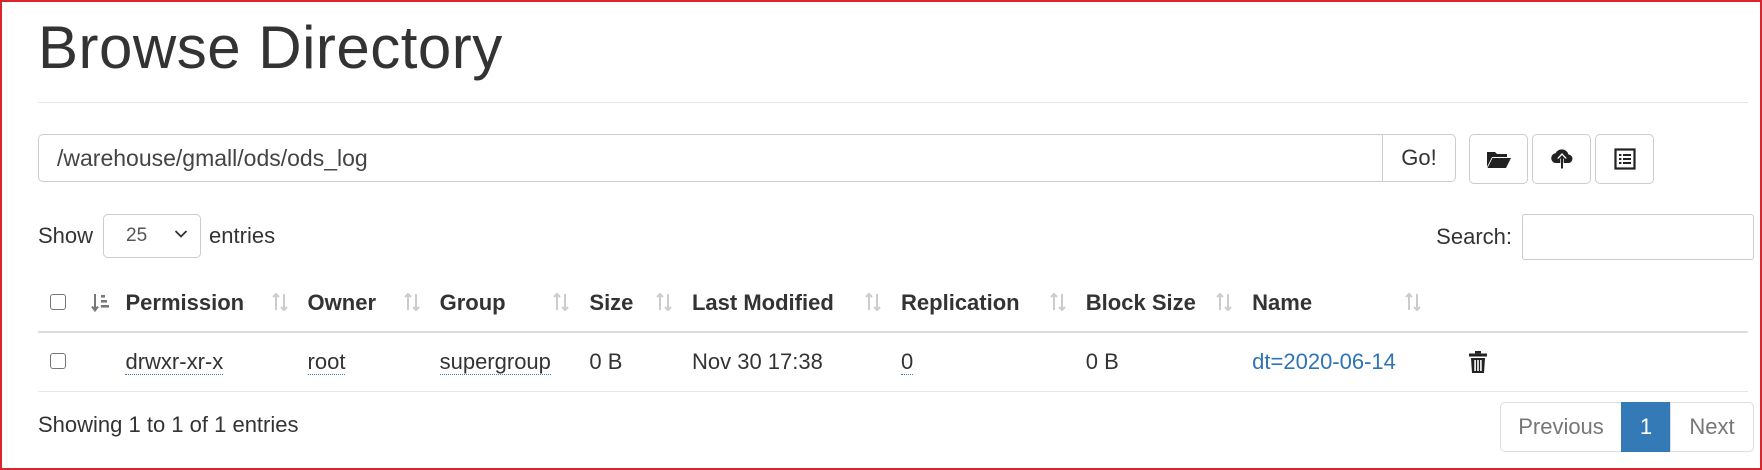  What do you see at coordinates (1712, 427) in the screenshot?
I see `next-page-button: Next` at bounding box center [1712, 427].